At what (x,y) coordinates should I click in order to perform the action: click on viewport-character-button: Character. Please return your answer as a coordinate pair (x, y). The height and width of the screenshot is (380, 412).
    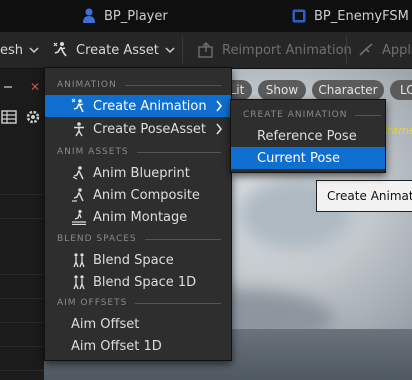
    Looking at the image, I should click on (348, 90).